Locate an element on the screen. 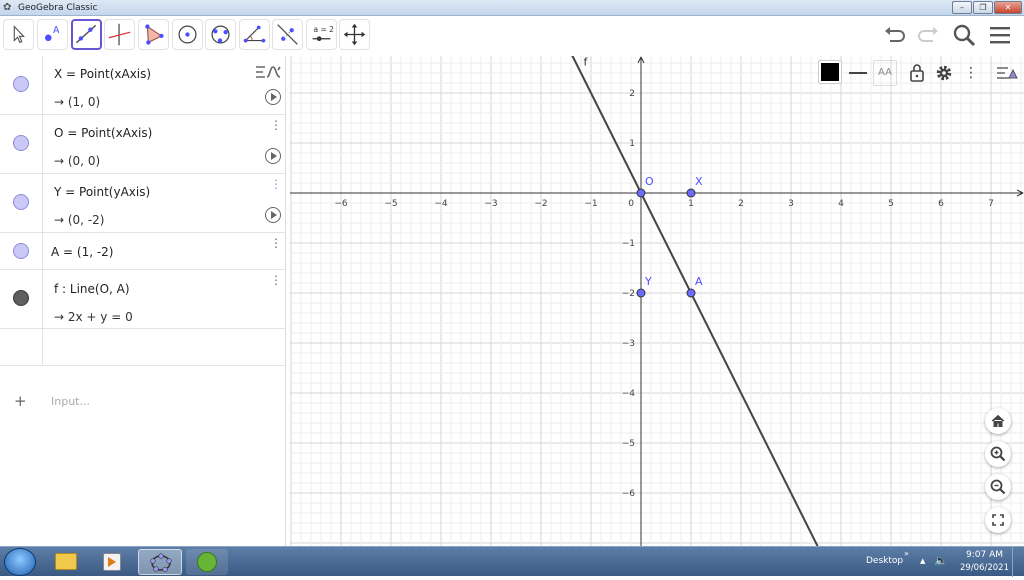 This screenshot has height=580, width=1024. home-icon is located at coordinates (998, 421).